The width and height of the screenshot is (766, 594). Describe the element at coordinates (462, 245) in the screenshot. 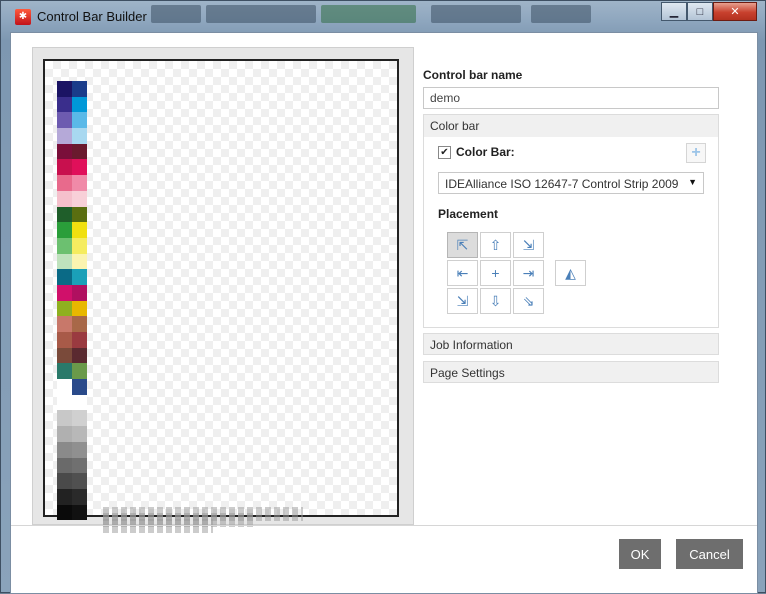

I see `placement-top-left-icon: ⇱` at that location.